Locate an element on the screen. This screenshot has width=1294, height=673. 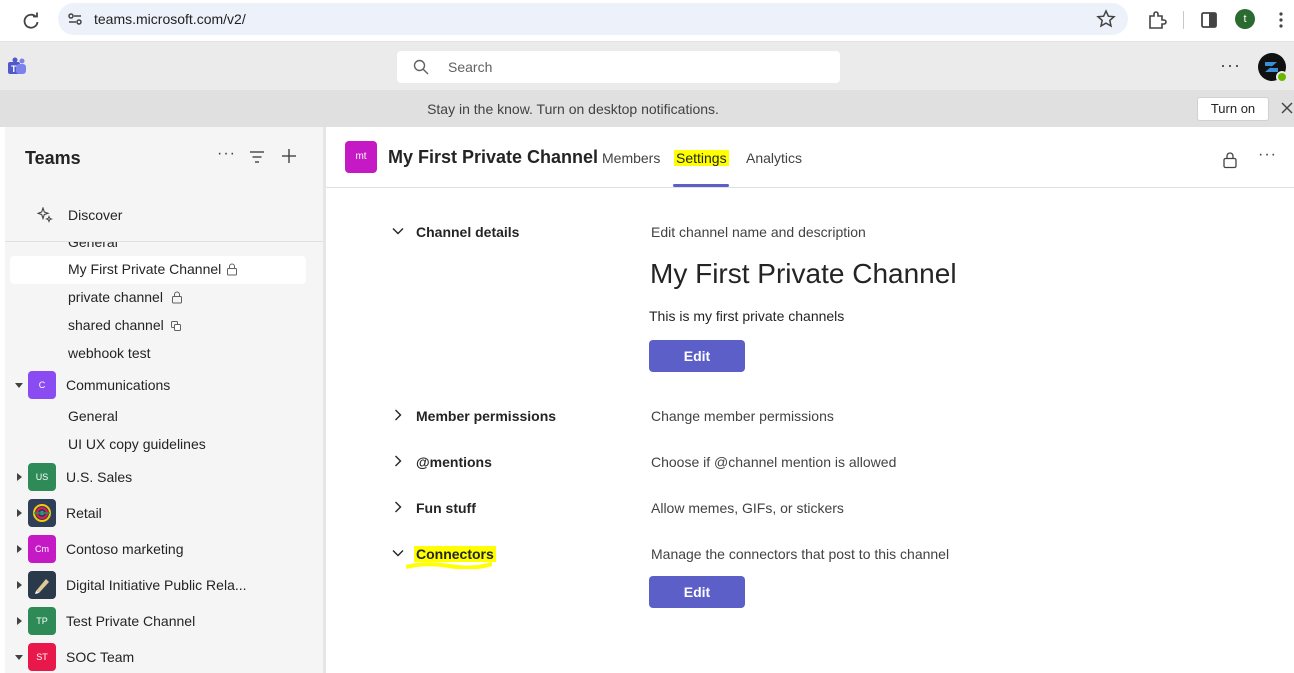
tab-analytics: Analytics is located at coordinates (774, 158).